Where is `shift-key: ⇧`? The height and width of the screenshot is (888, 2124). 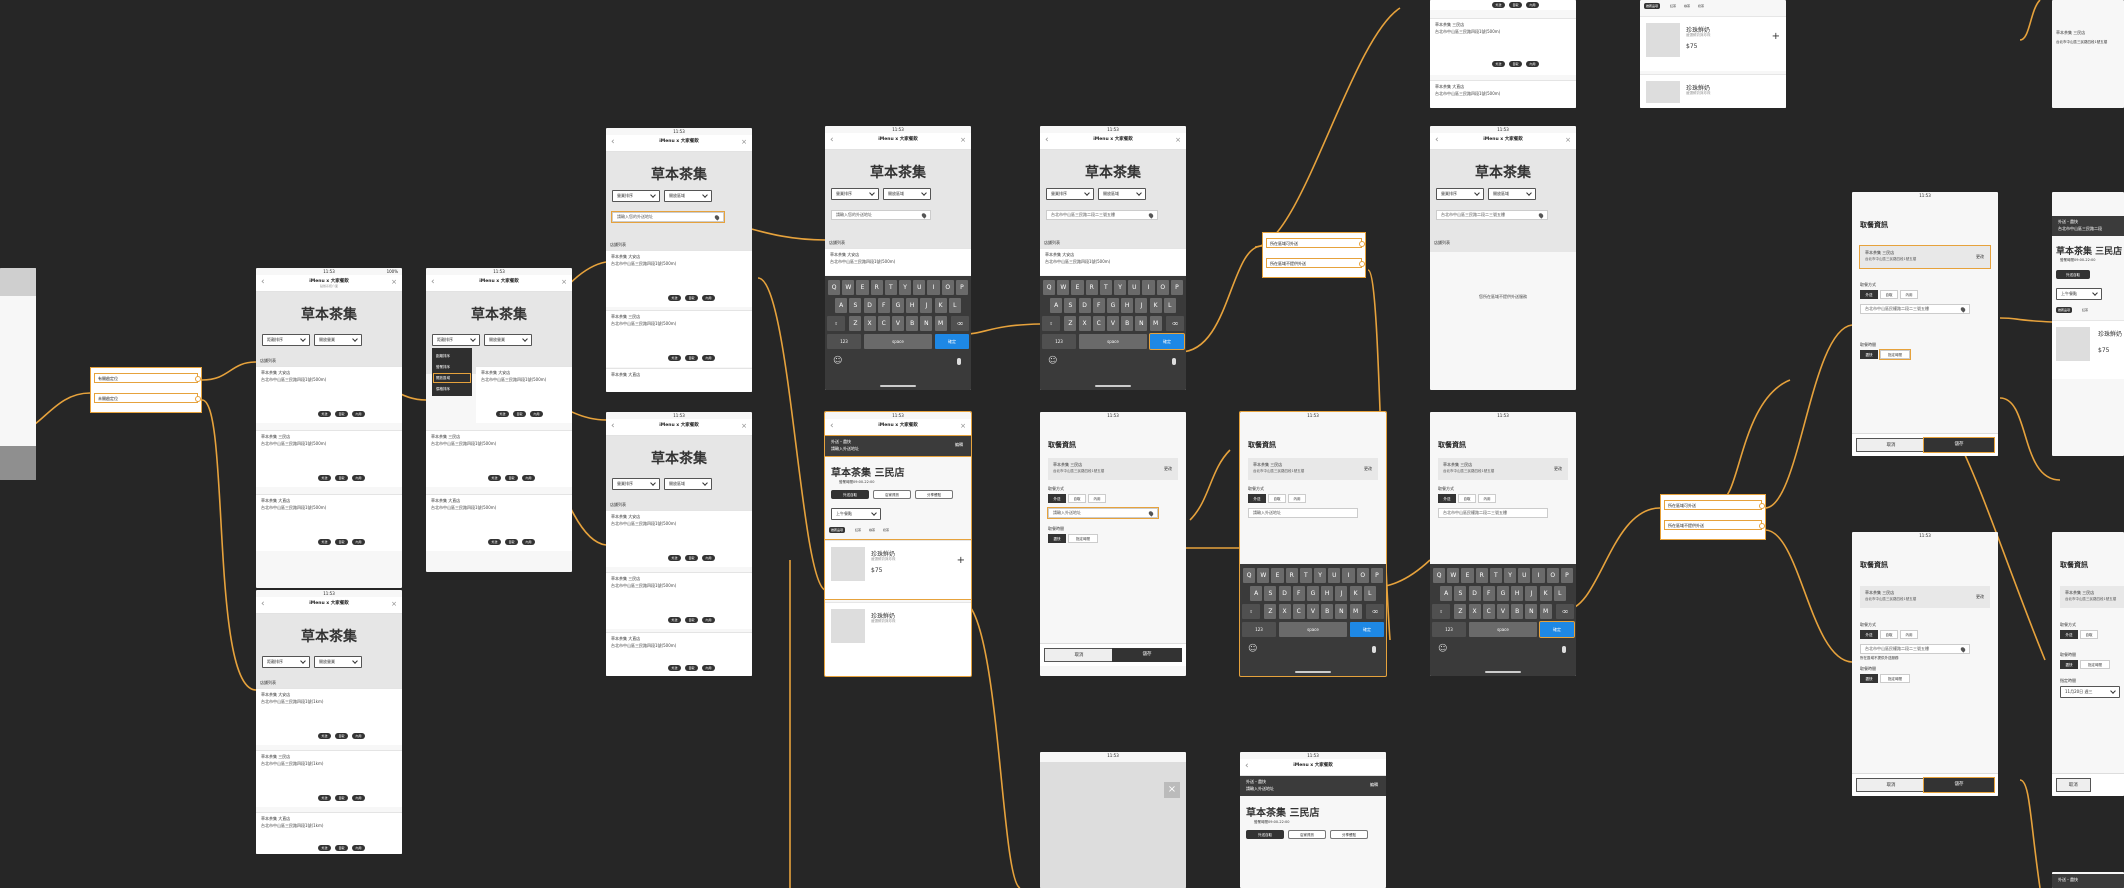 shift-key: ⇧ is located at coordinates (836, 323).